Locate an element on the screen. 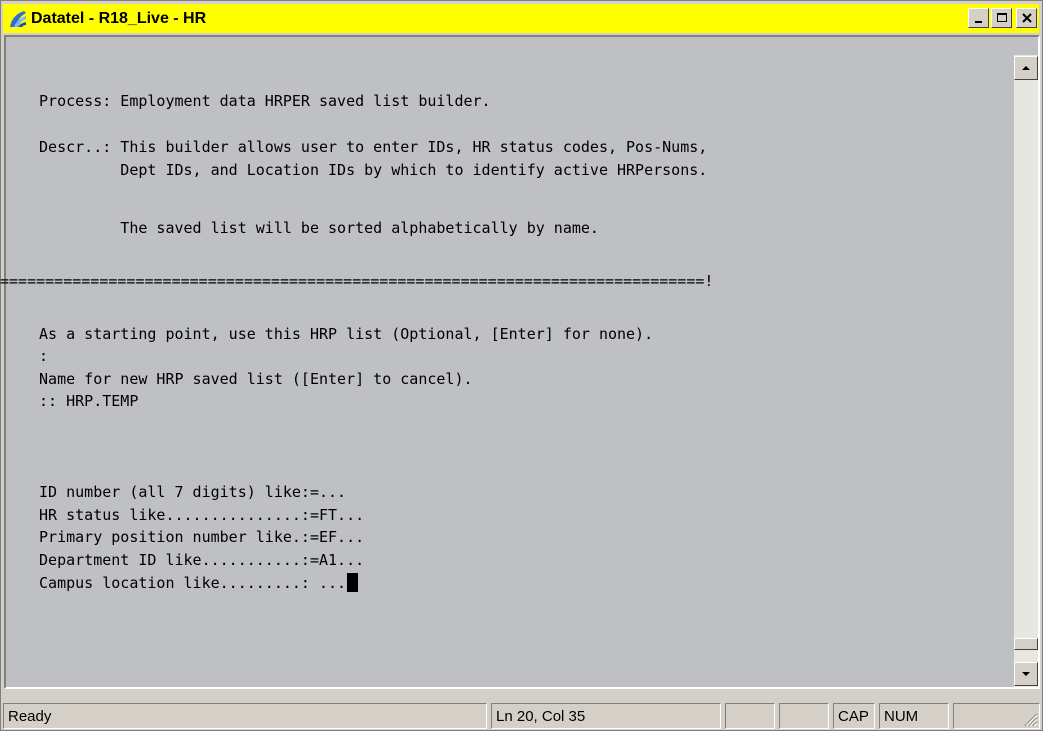 This screenshot has width=1043, height=731. window-title: Datatel - R18_Live - HR is located at coordinates (119, 18).